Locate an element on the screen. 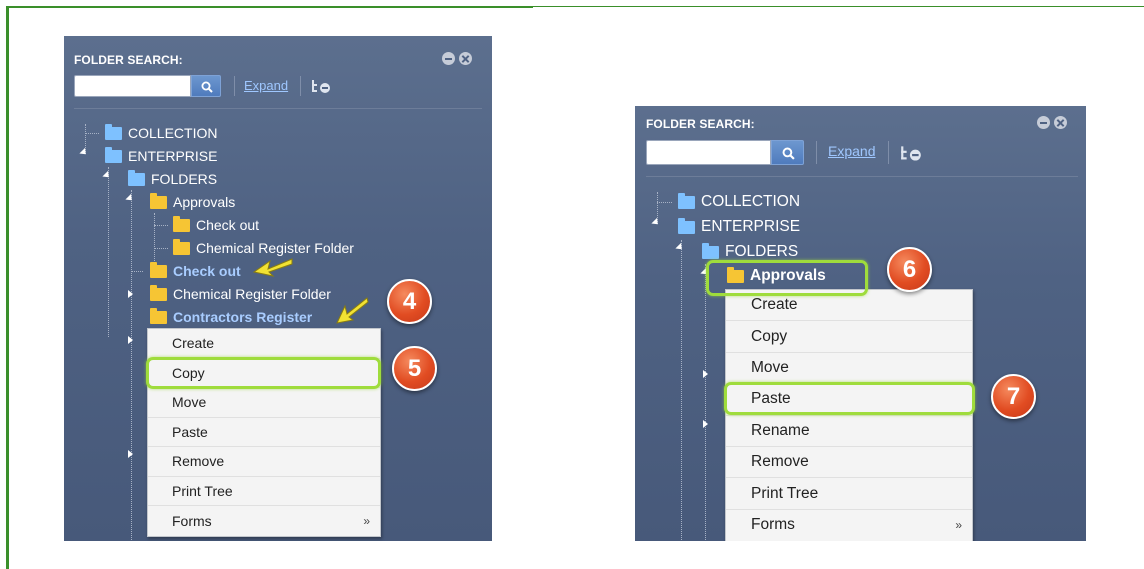 This screenshot has width=1144, height=569. frame-border-left is located at coordinates (7, 287).